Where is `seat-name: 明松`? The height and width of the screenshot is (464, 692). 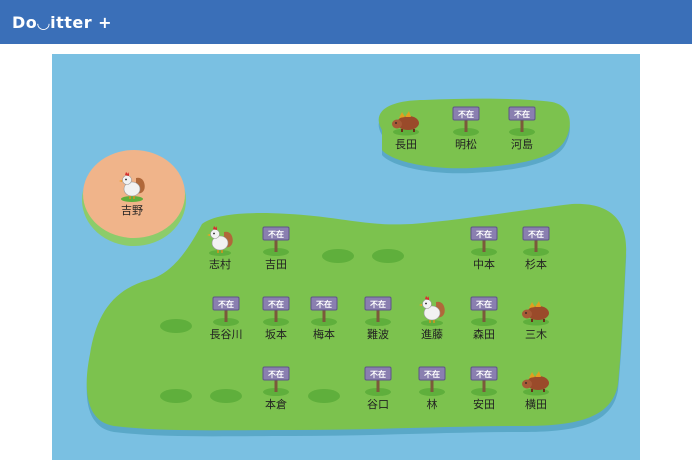
seat-name: 明松 is located at coordinates (466, 144).